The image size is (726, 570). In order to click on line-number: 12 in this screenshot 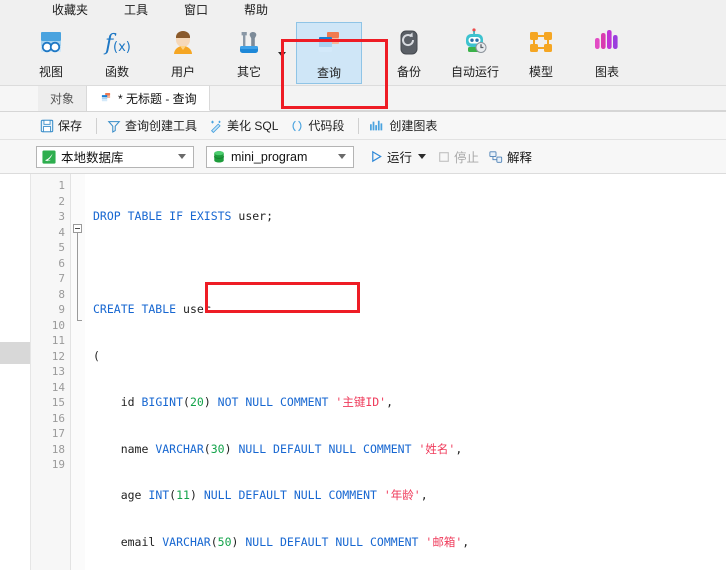, I will do `click(58, 356)`.